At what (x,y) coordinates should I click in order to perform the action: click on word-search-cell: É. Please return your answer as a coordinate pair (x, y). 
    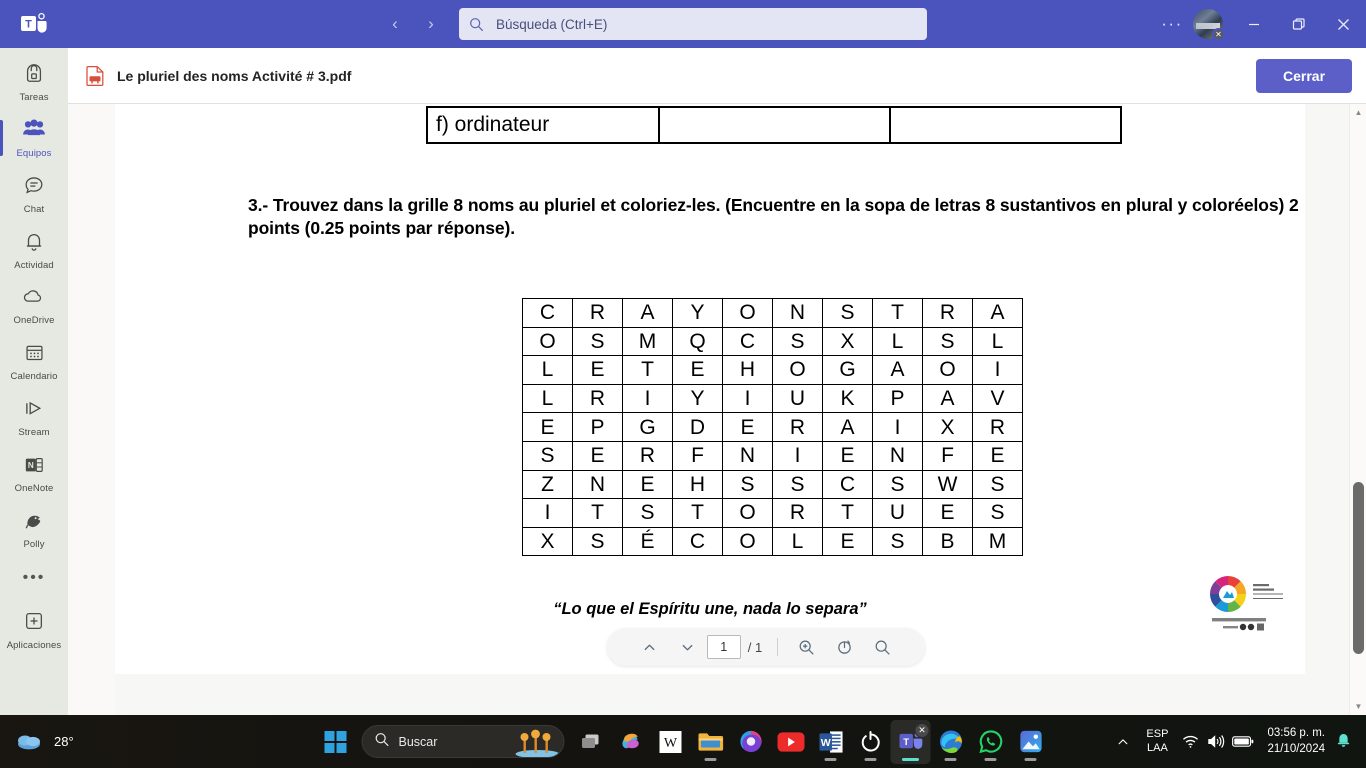
    Looking at the image, I should click on (647, 541).